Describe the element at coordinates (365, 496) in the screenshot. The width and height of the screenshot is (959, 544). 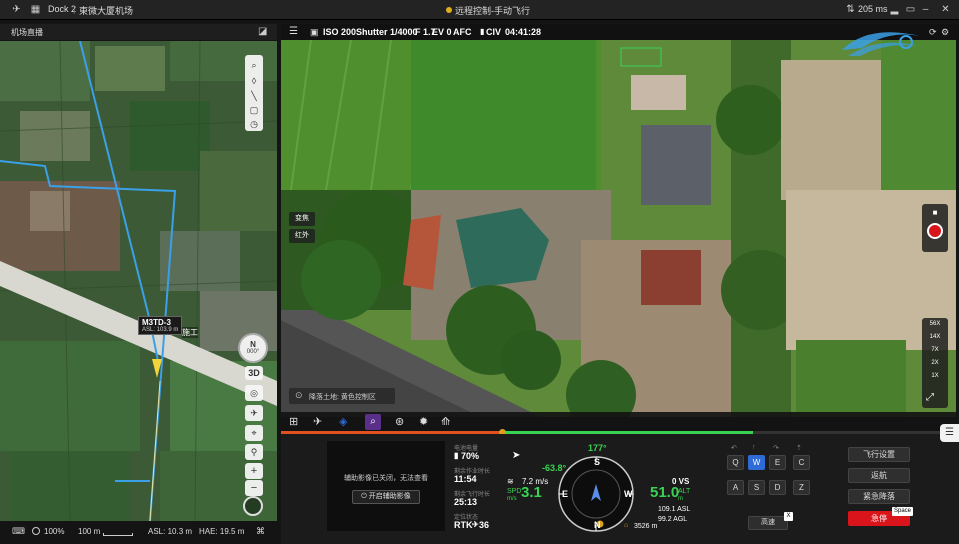
I see `power-icon: ⏻` at that location.